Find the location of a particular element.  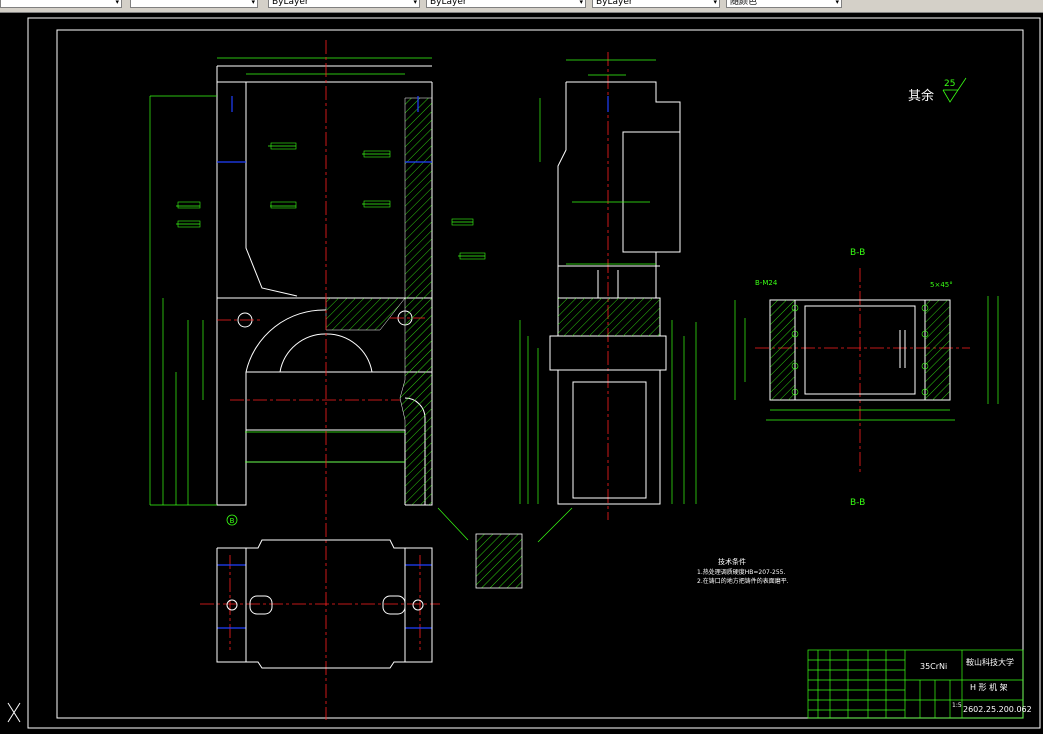

school-name: 鞍山科技大学 is located at coordinates (990, 662).